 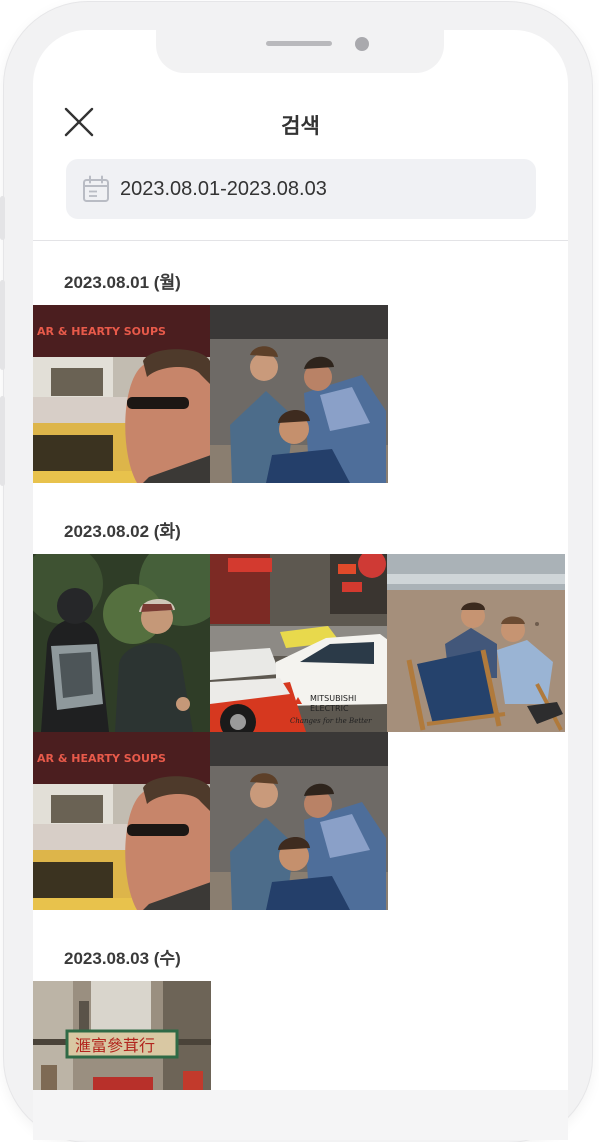 What do you see at coordinates (300, 240) in the screenshot?
I see `divider` at bounding box center [300, 240].